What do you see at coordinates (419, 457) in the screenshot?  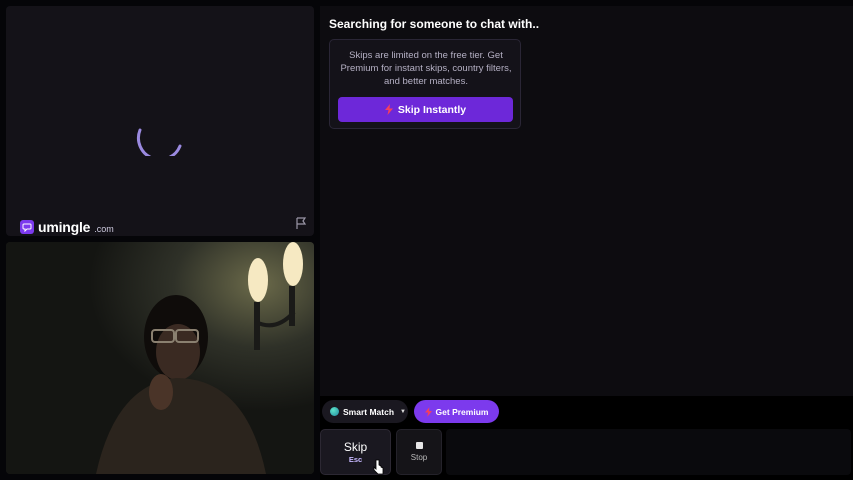 I see `stop-label: Stop` at bounding box center [419, 457].